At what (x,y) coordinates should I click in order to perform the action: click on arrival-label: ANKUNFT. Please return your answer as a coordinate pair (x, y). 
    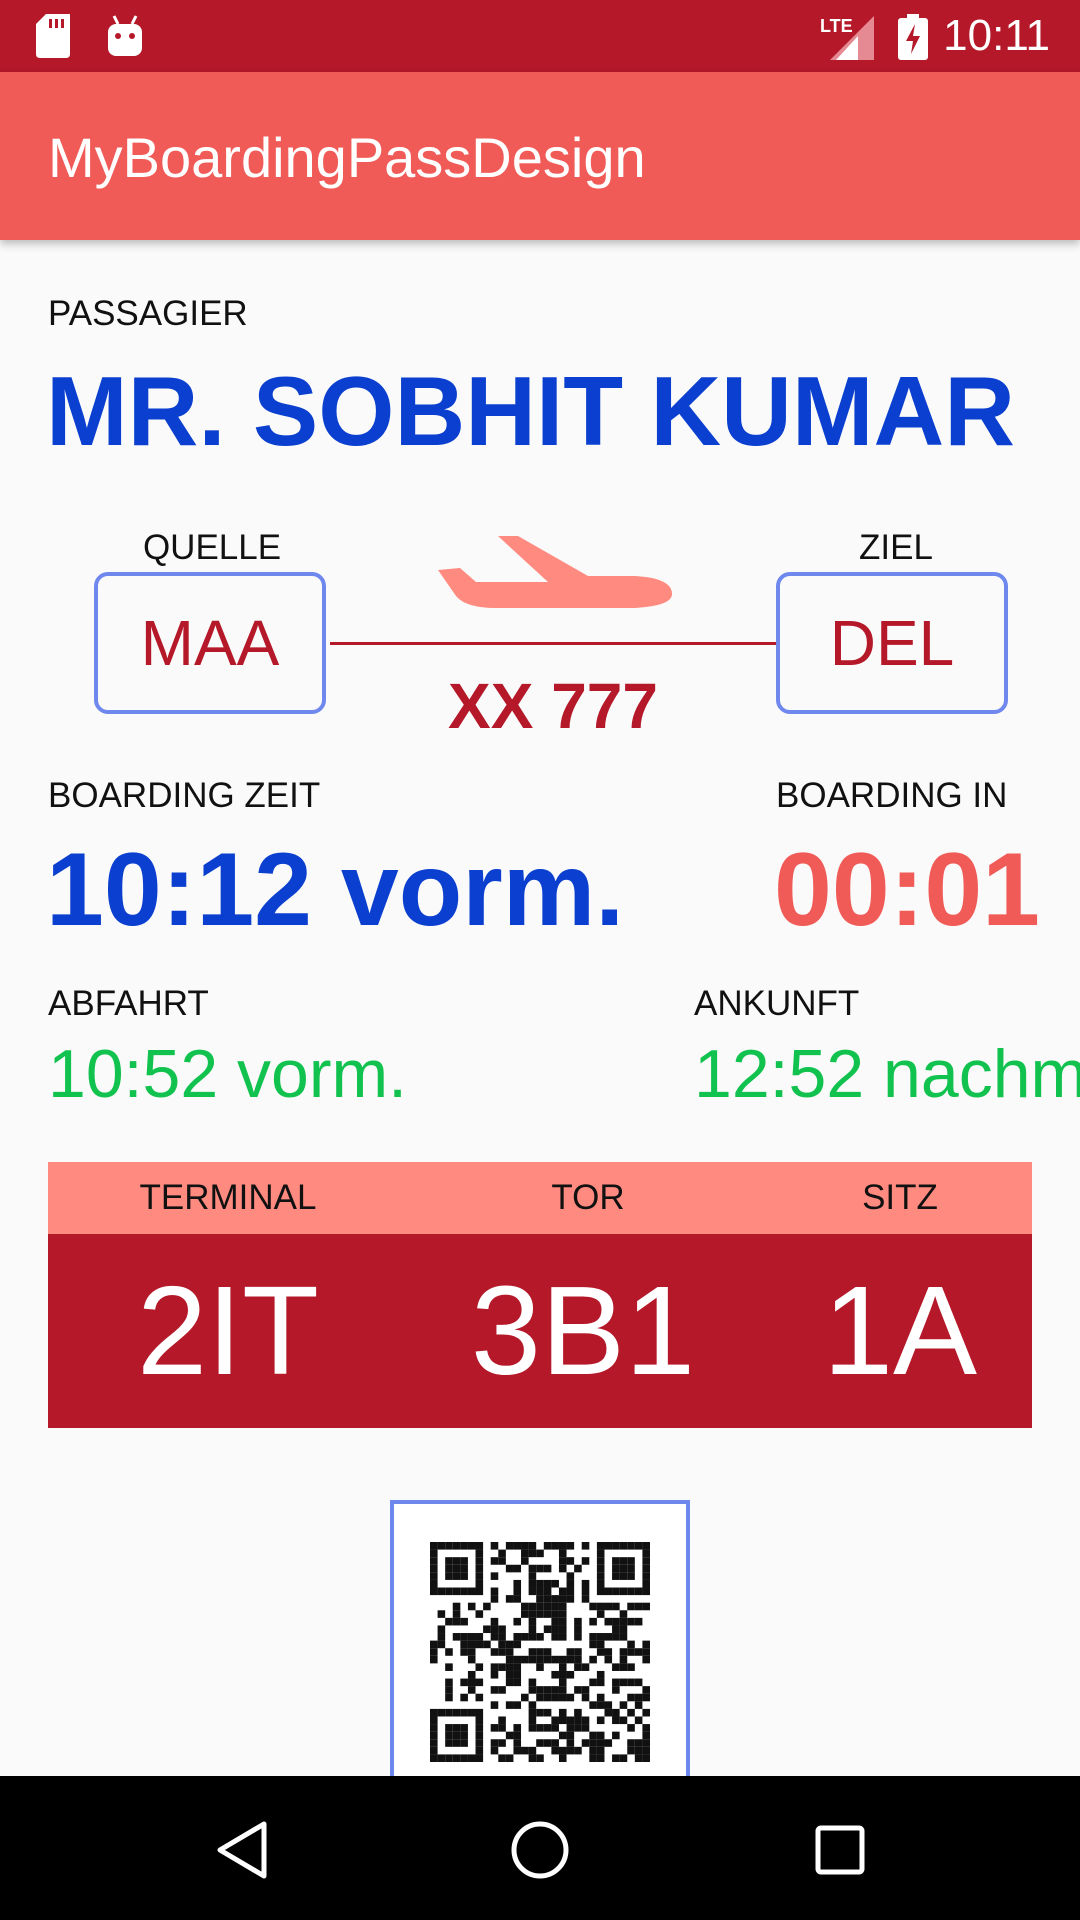
    Looking at the image, I should click on (777, 1003).